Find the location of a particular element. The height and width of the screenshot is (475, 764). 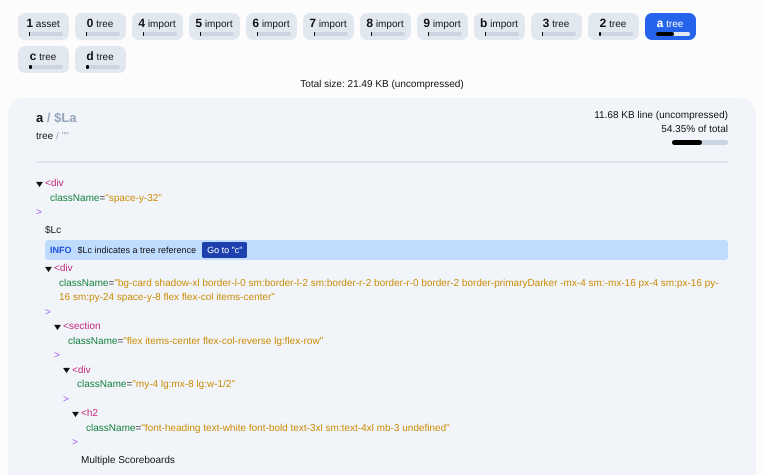

chunk-tab: c tree is located at coordinates (43, 59).